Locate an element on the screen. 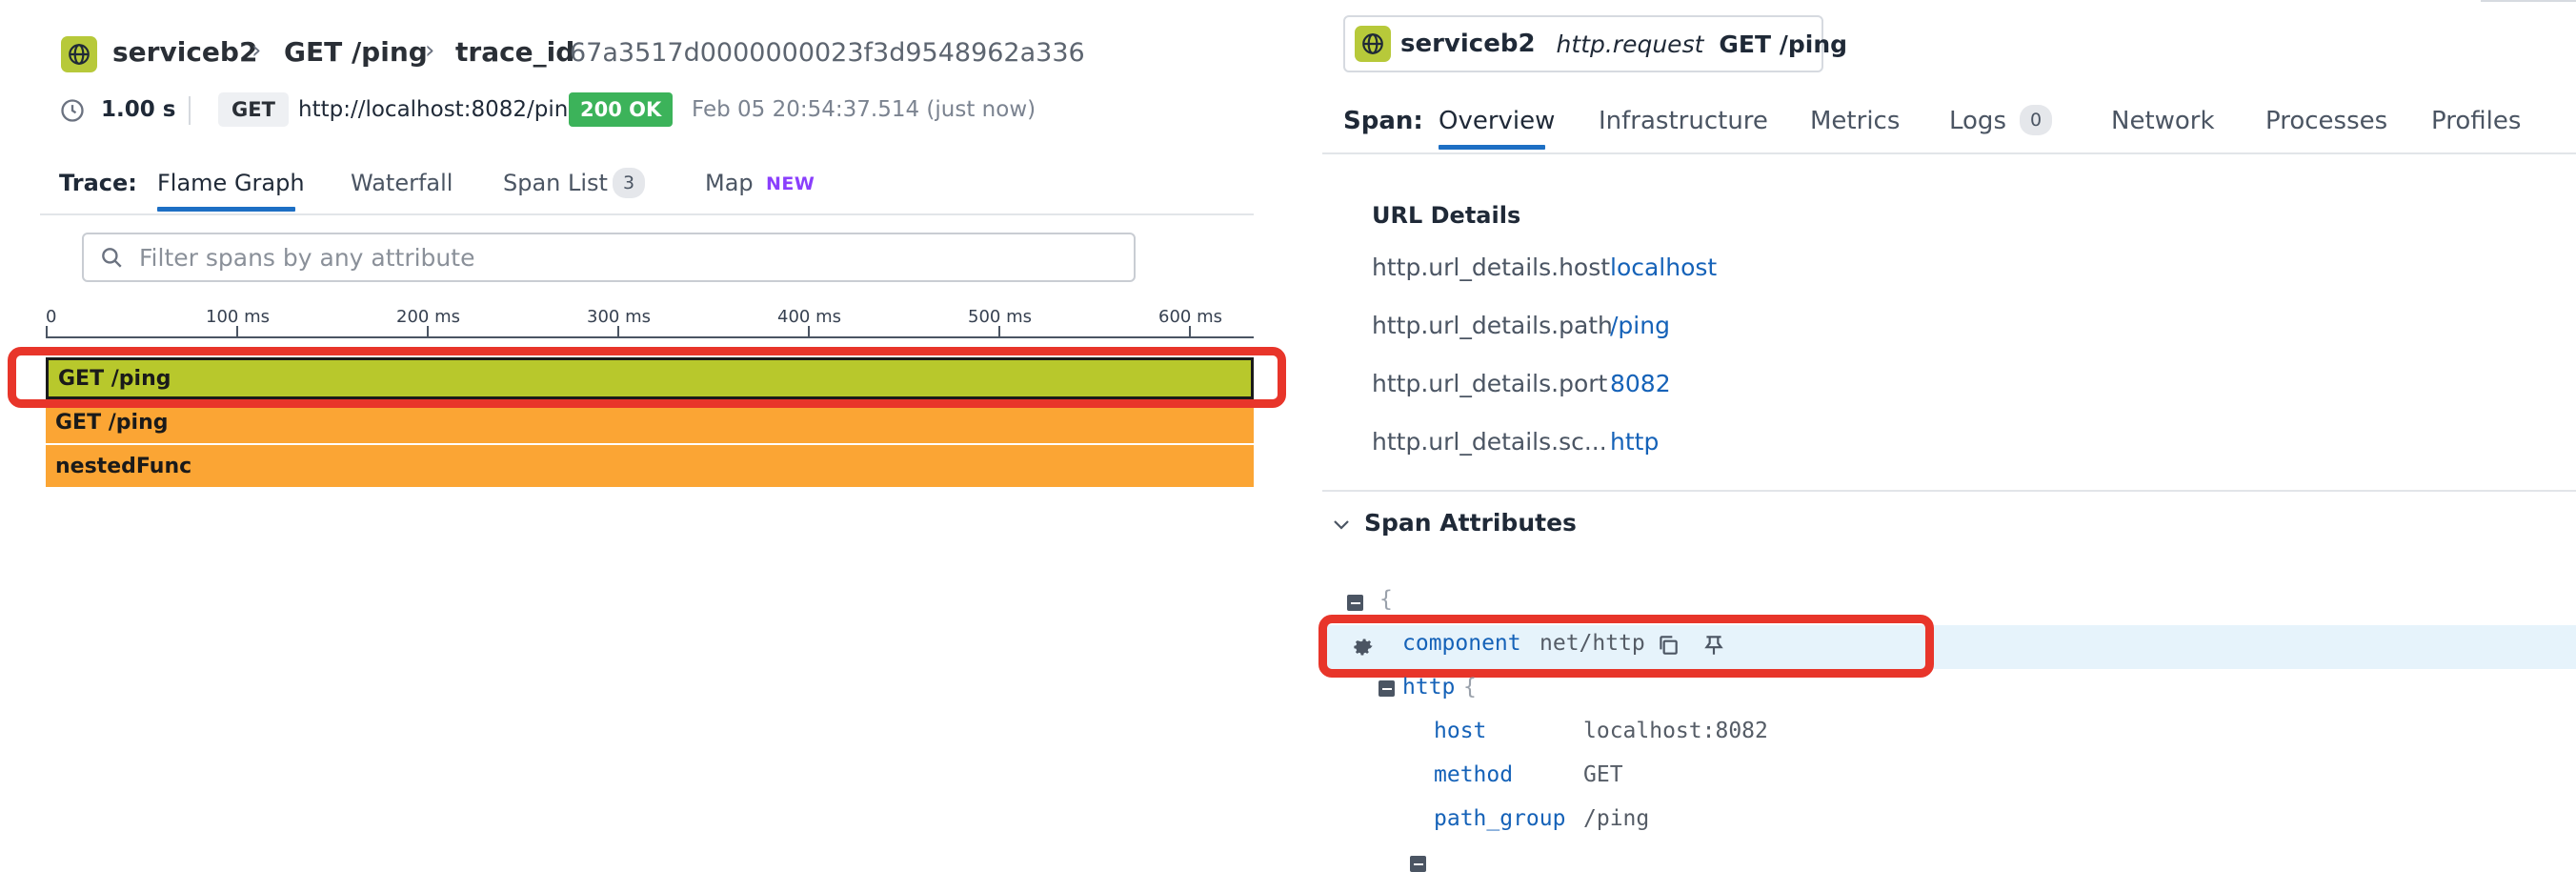  new-badge: NEW is located at coordinates (791, 183).